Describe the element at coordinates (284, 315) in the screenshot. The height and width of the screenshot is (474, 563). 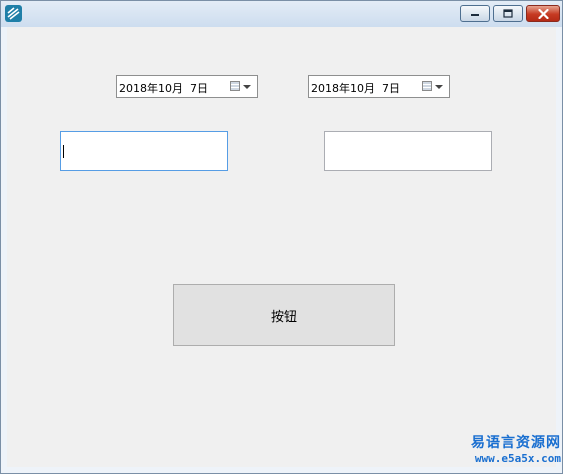
I see `action-button: 按钮` at that location.